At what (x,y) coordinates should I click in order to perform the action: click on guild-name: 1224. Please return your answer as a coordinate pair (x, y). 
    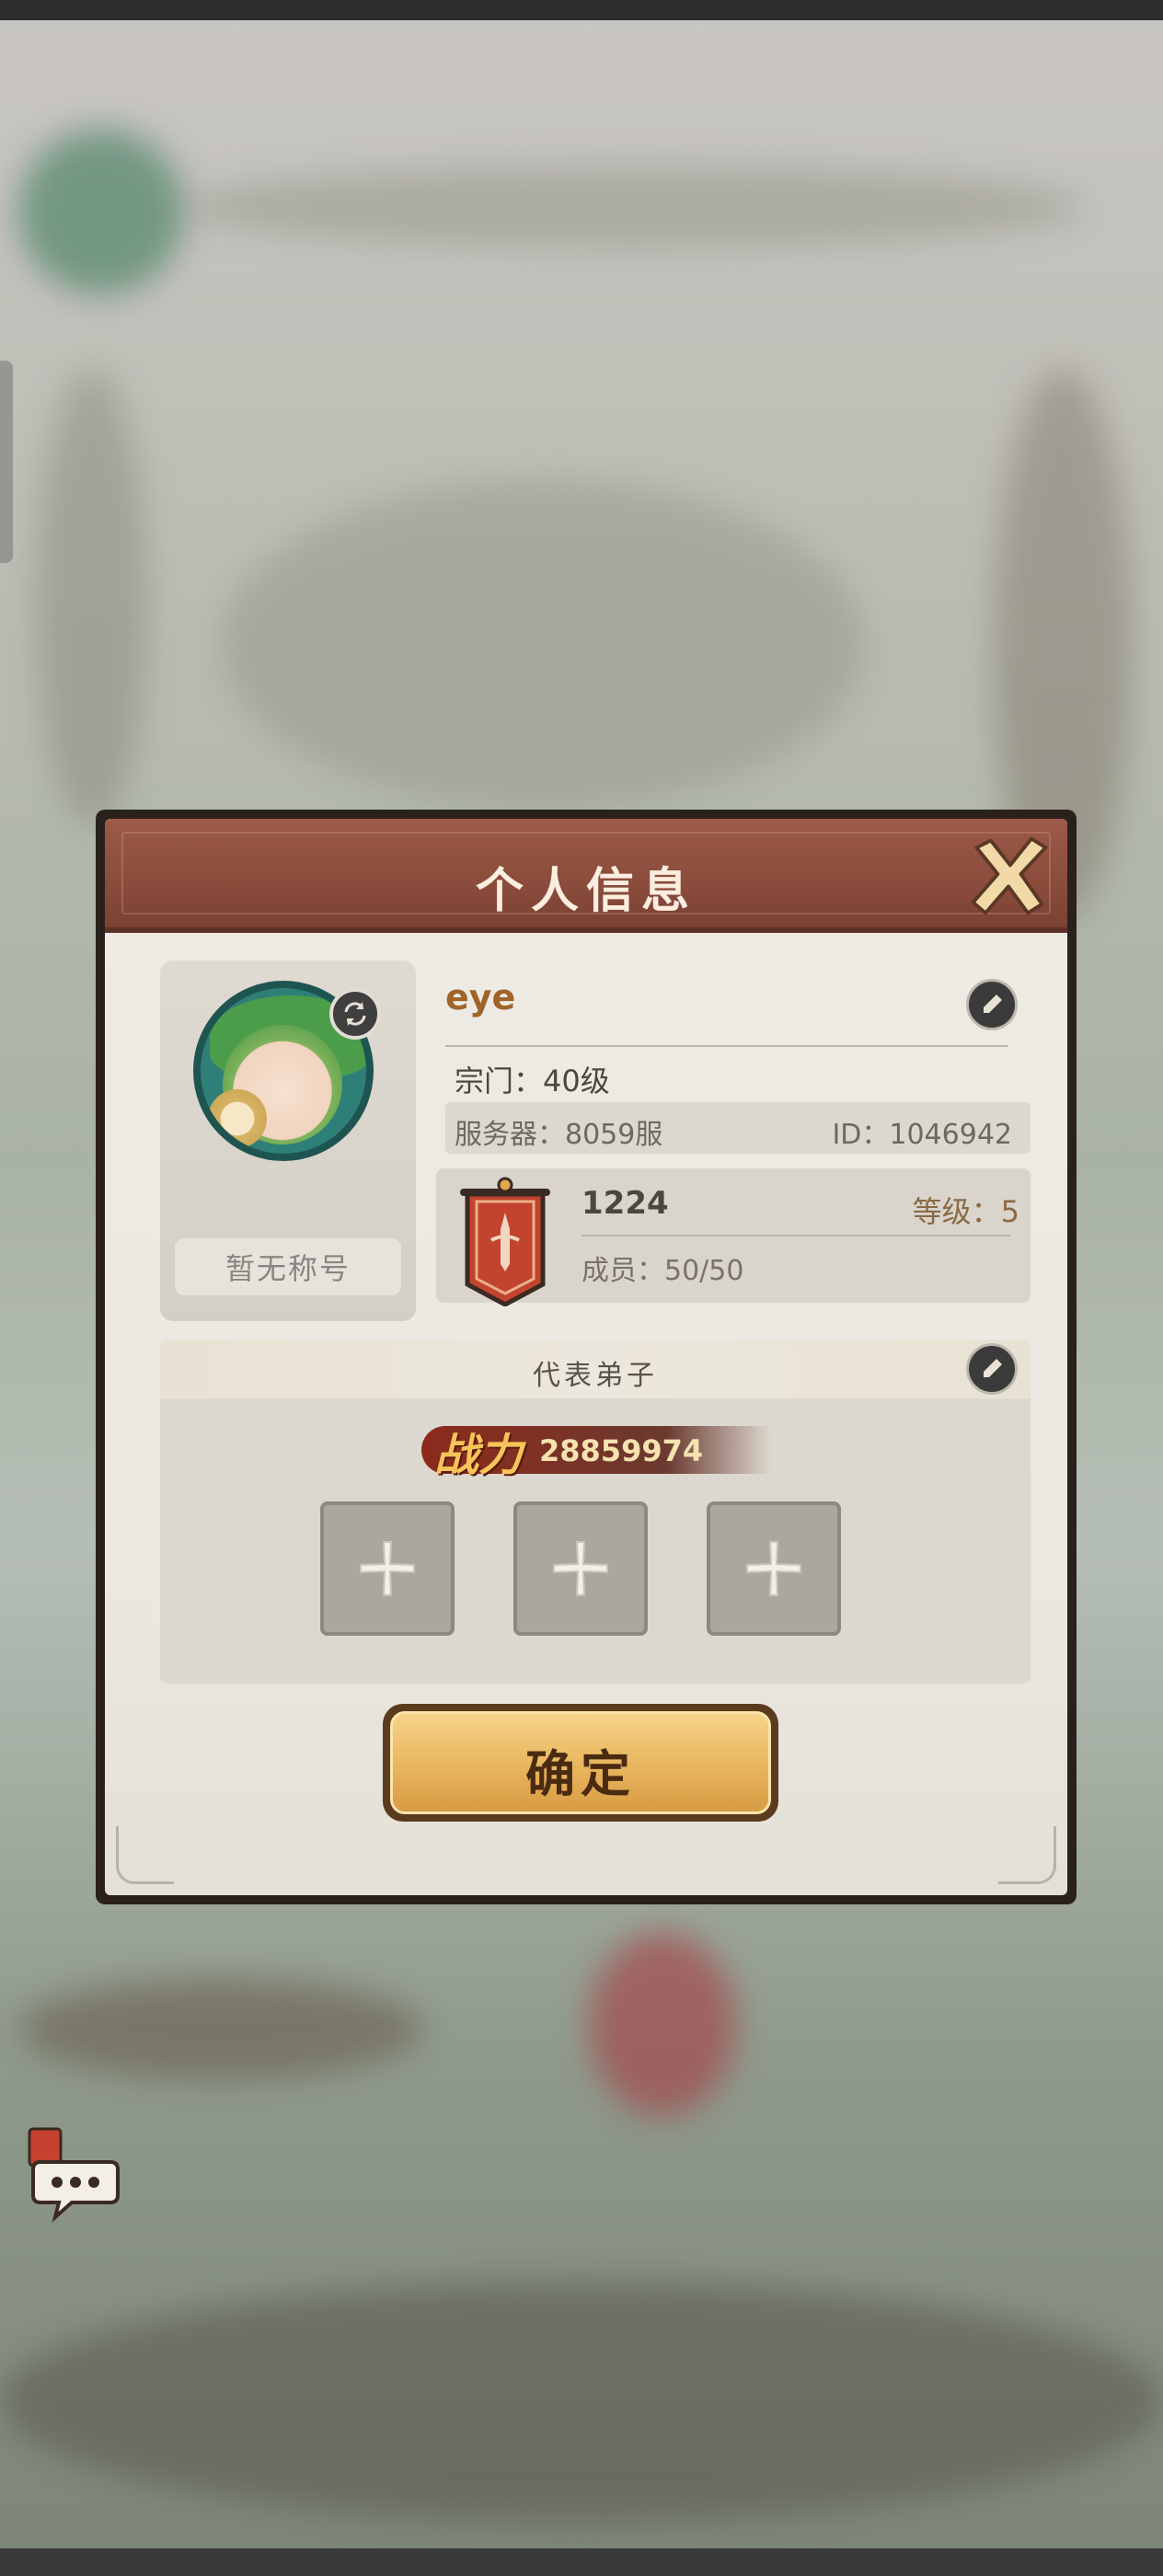
    Looking at the image, I should click on (626, 1203).